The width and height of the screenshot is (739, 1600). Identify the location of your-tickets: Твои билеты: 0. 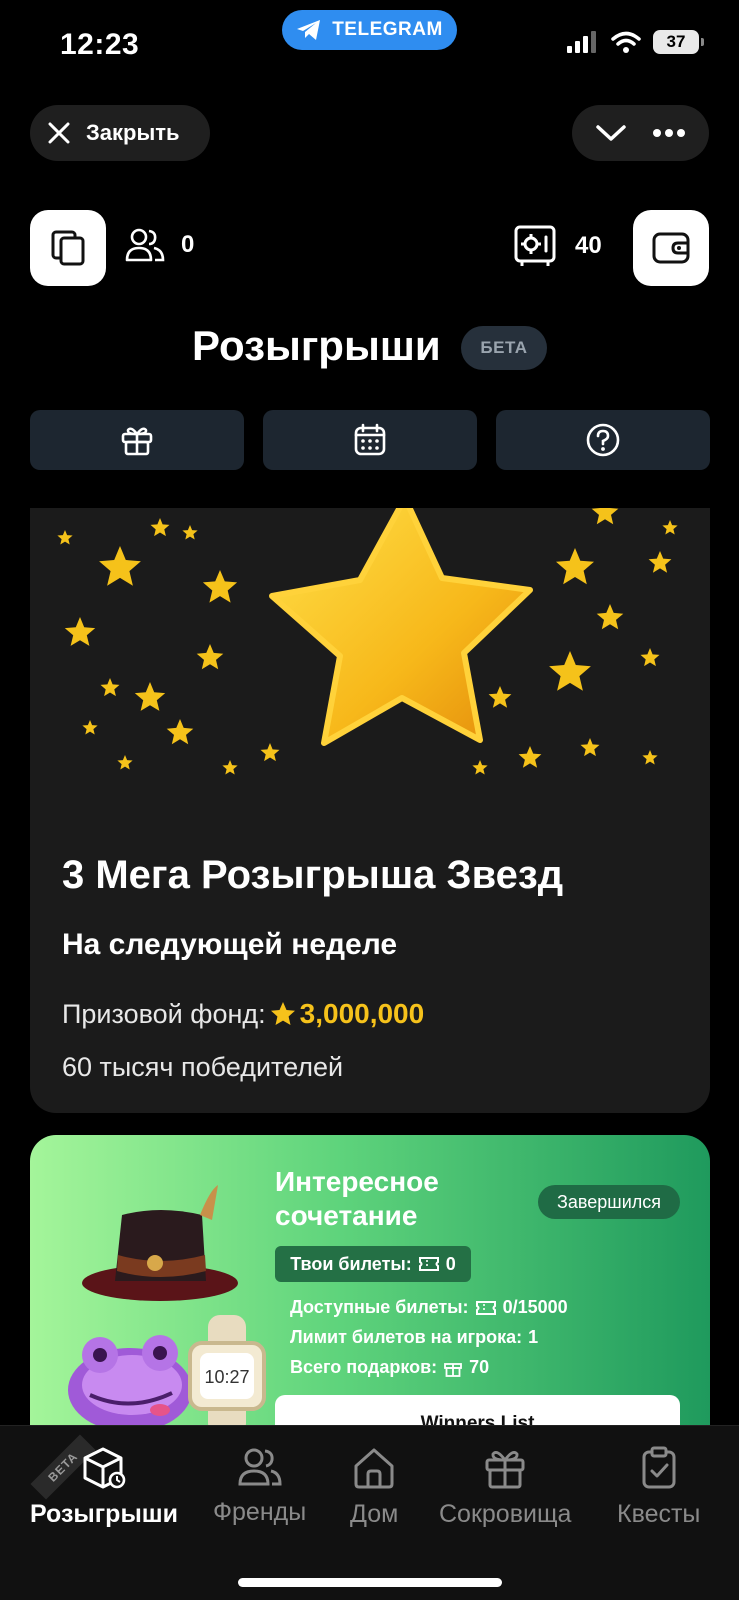
(373, 1264).